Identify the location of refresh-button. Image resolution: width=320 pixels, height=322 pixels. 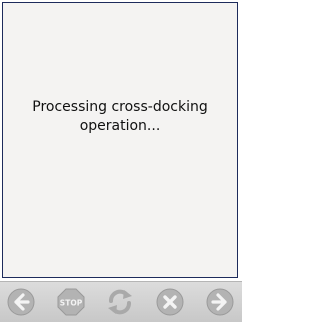
(120, 302).